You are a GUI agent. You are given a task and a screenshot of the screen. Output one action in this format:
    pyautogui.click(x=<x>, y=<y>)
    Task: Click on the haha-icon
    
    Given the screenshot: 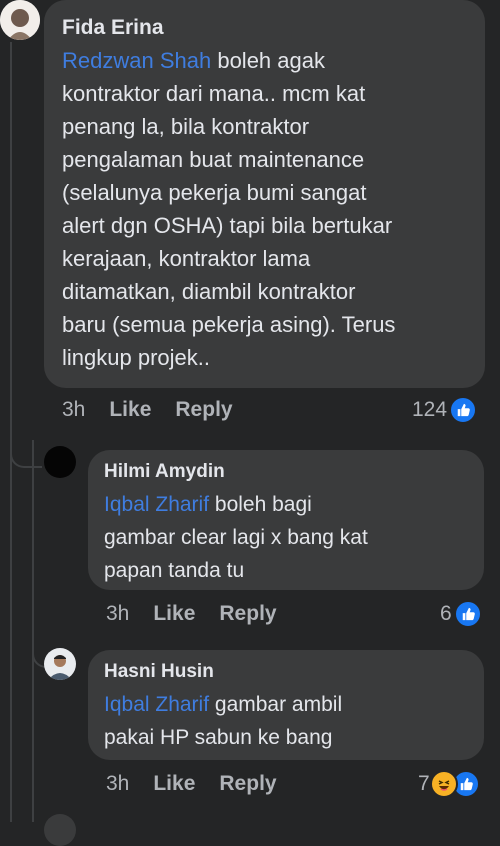 What is the action you would take?
    pyautogui.click(x=443, y=784)
    